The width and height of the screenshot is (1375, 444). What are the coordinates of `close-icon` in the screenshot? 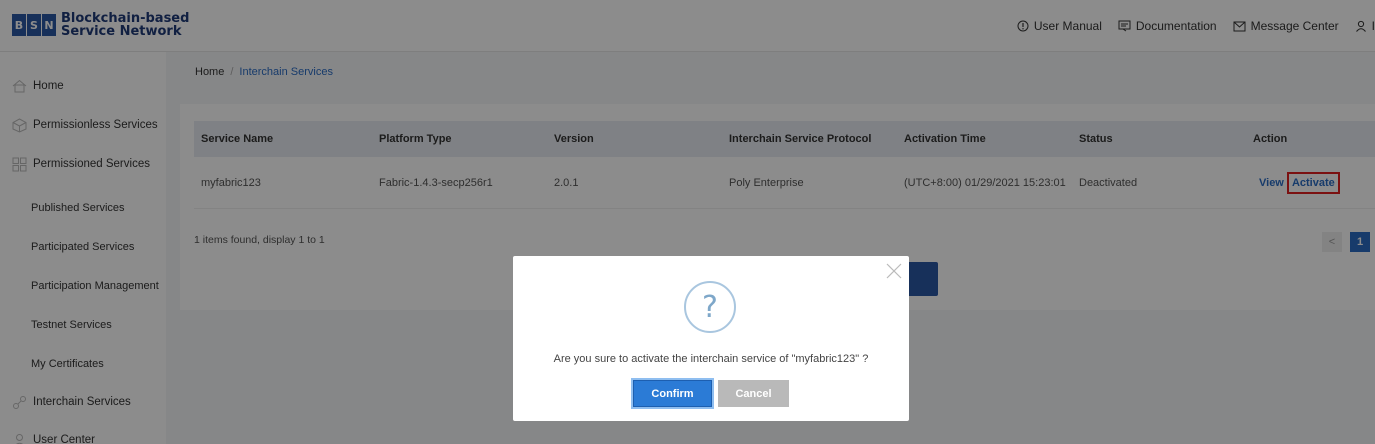 It's located at (894, 271).